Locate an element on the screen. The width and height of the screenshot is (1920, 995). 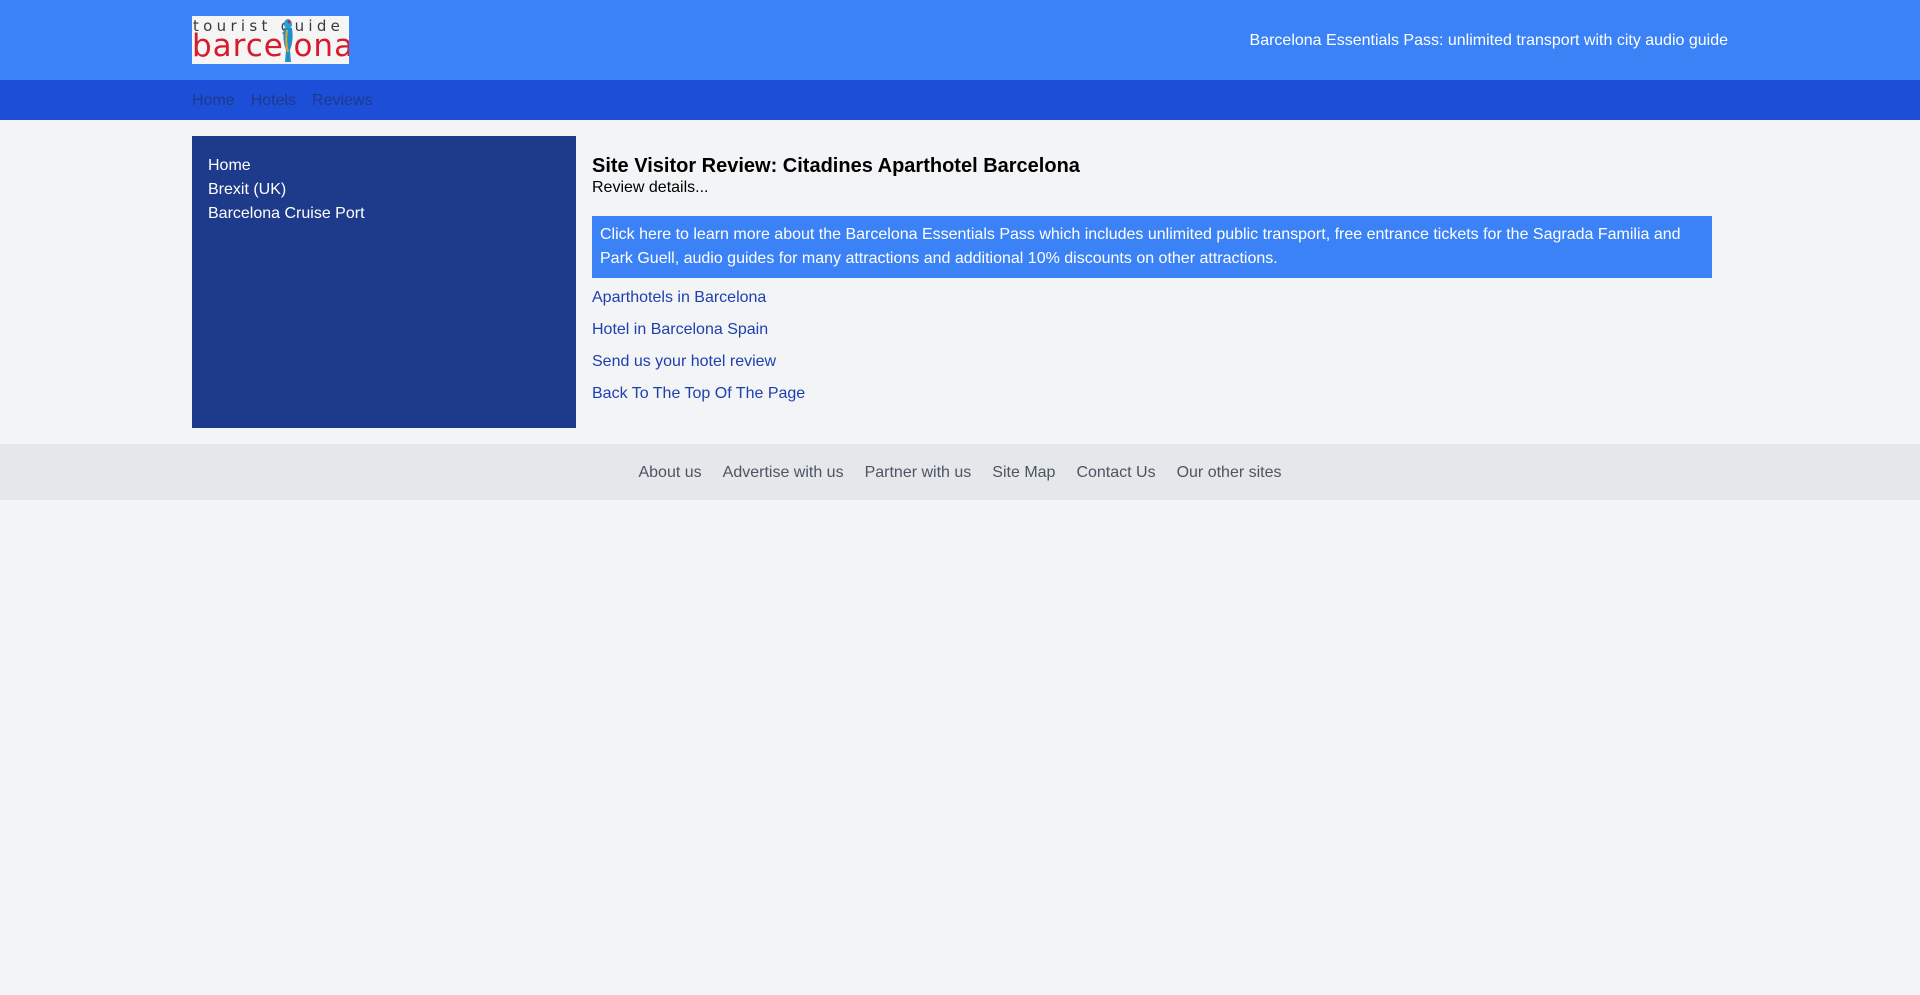
link-back-to-top: Back To The Top Of The Page is located at coordinates (1152, 394).